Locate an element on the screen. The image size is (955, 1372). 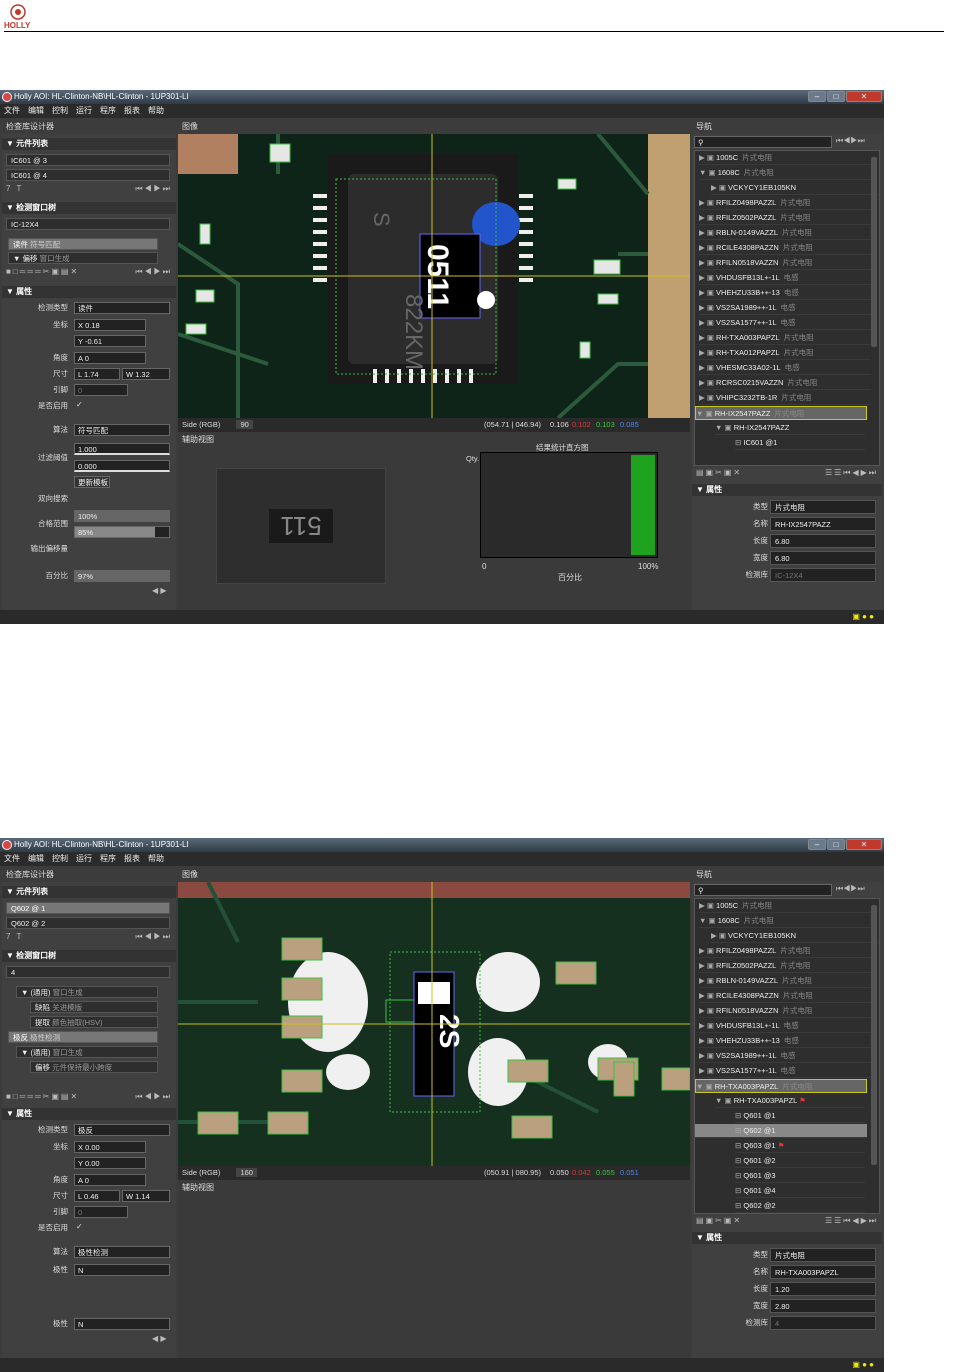
camera-view: 2S is located at coordinates (434, 1024).